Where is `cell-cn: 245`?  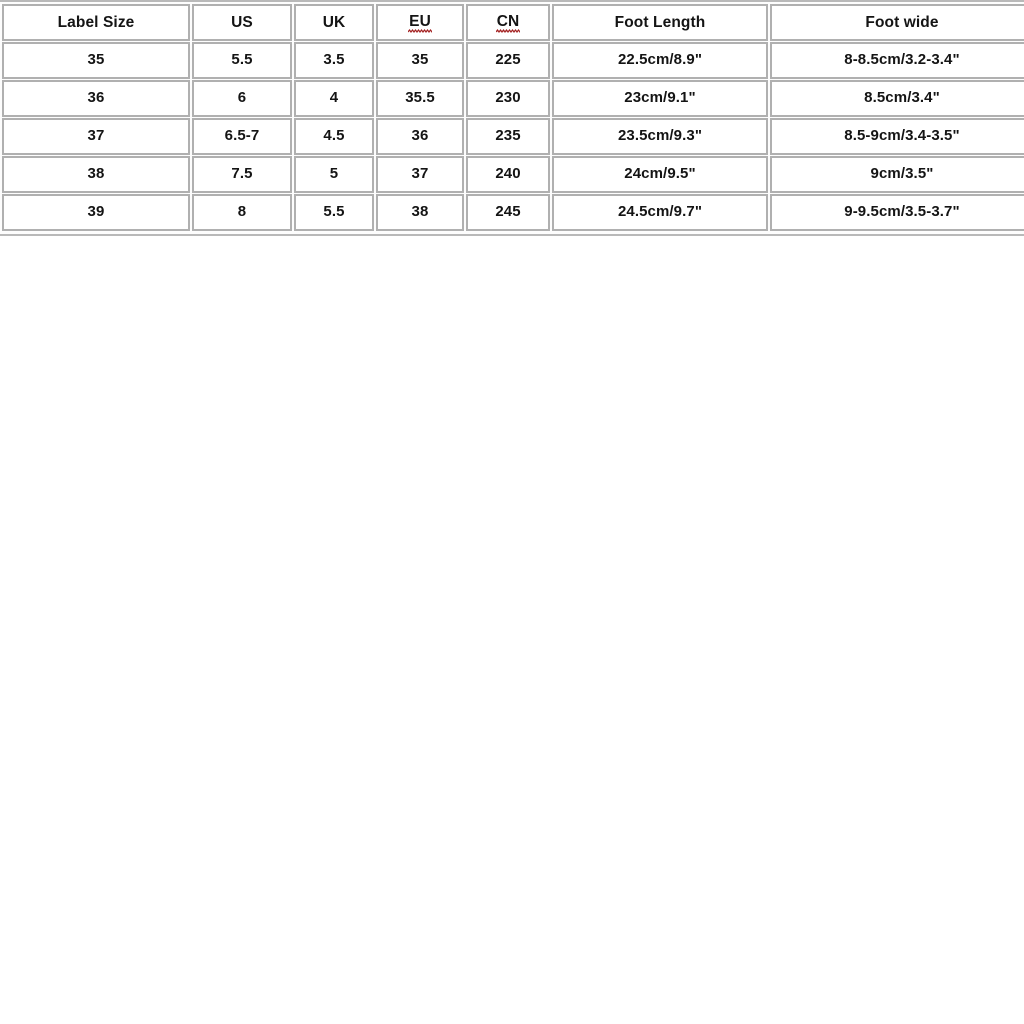
cell-cn: 245 is located at coordinates (508, 212).